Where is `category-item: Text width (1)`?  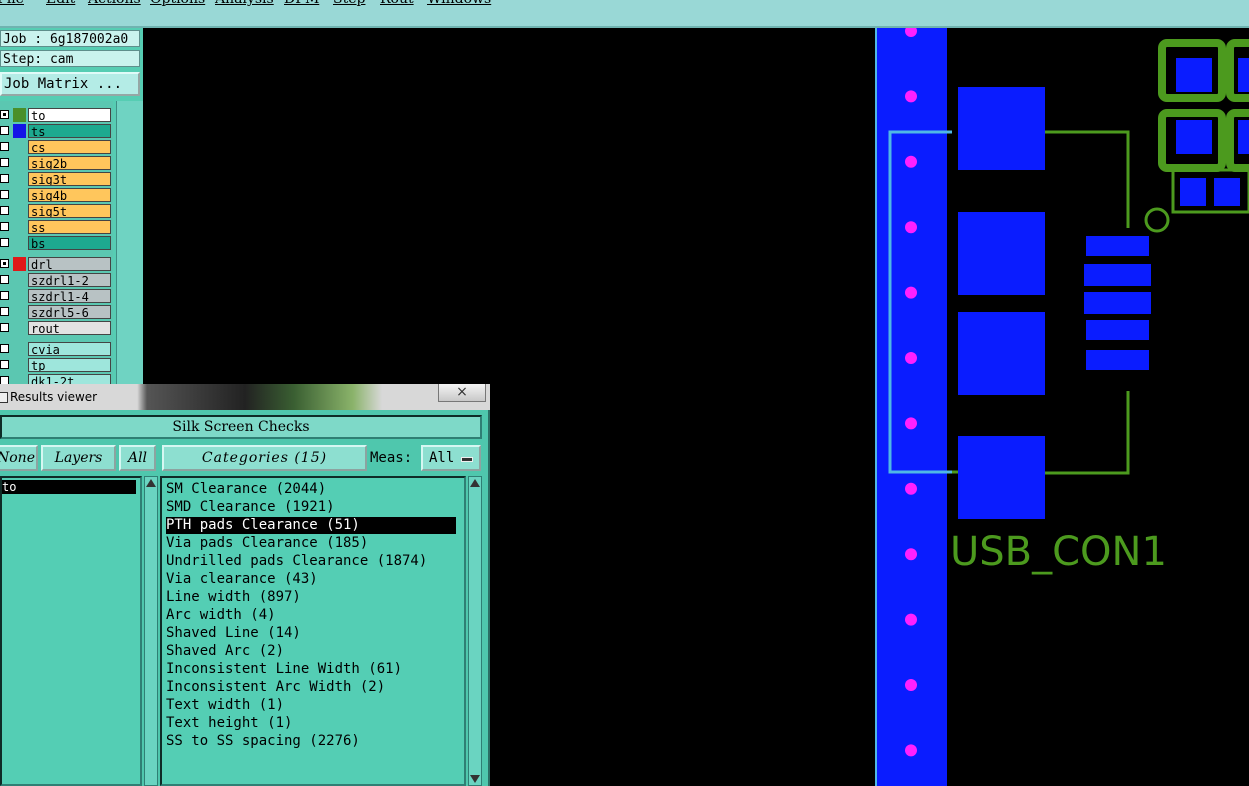
category-item: Text width (1) is located at coordinates (311, 705).